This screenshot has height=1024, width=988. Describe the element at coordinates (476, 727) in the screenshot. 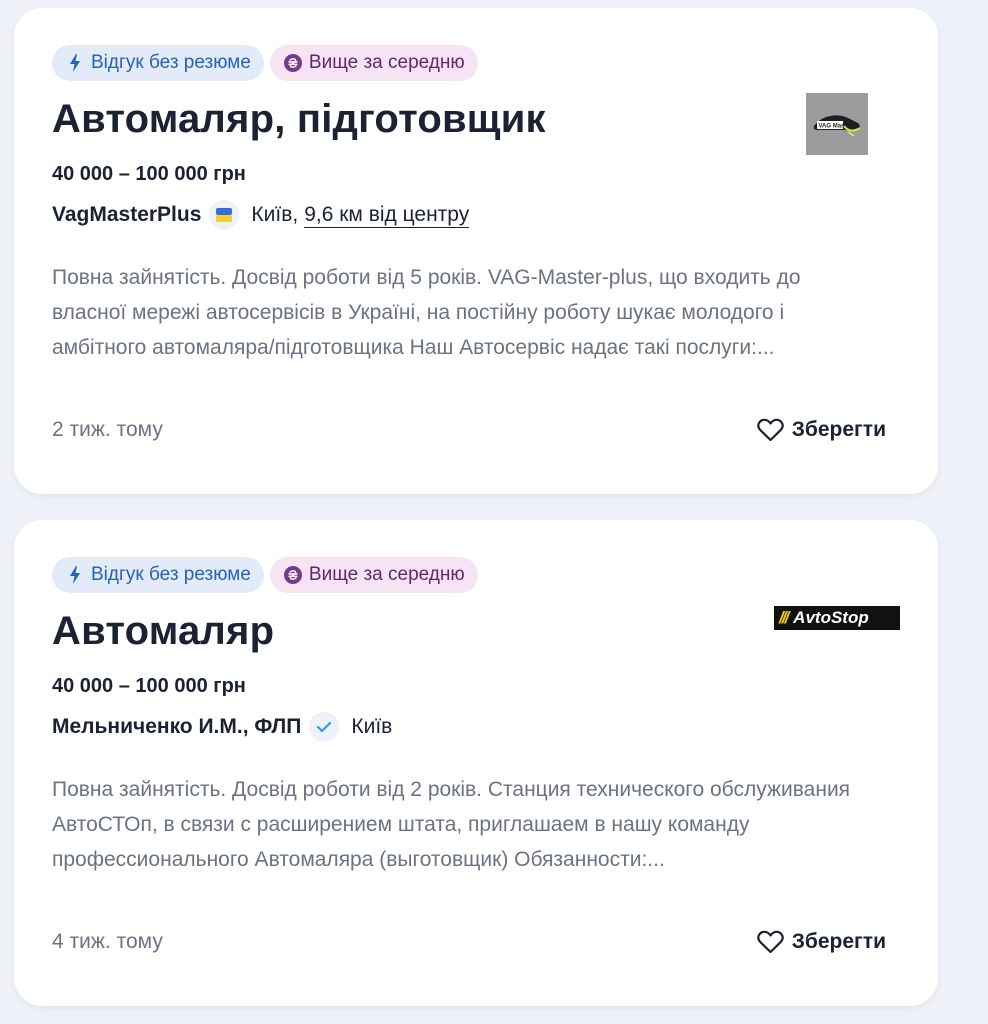

I see `company-row: Мельниченко И.М., ФЛП Київ` at that location.